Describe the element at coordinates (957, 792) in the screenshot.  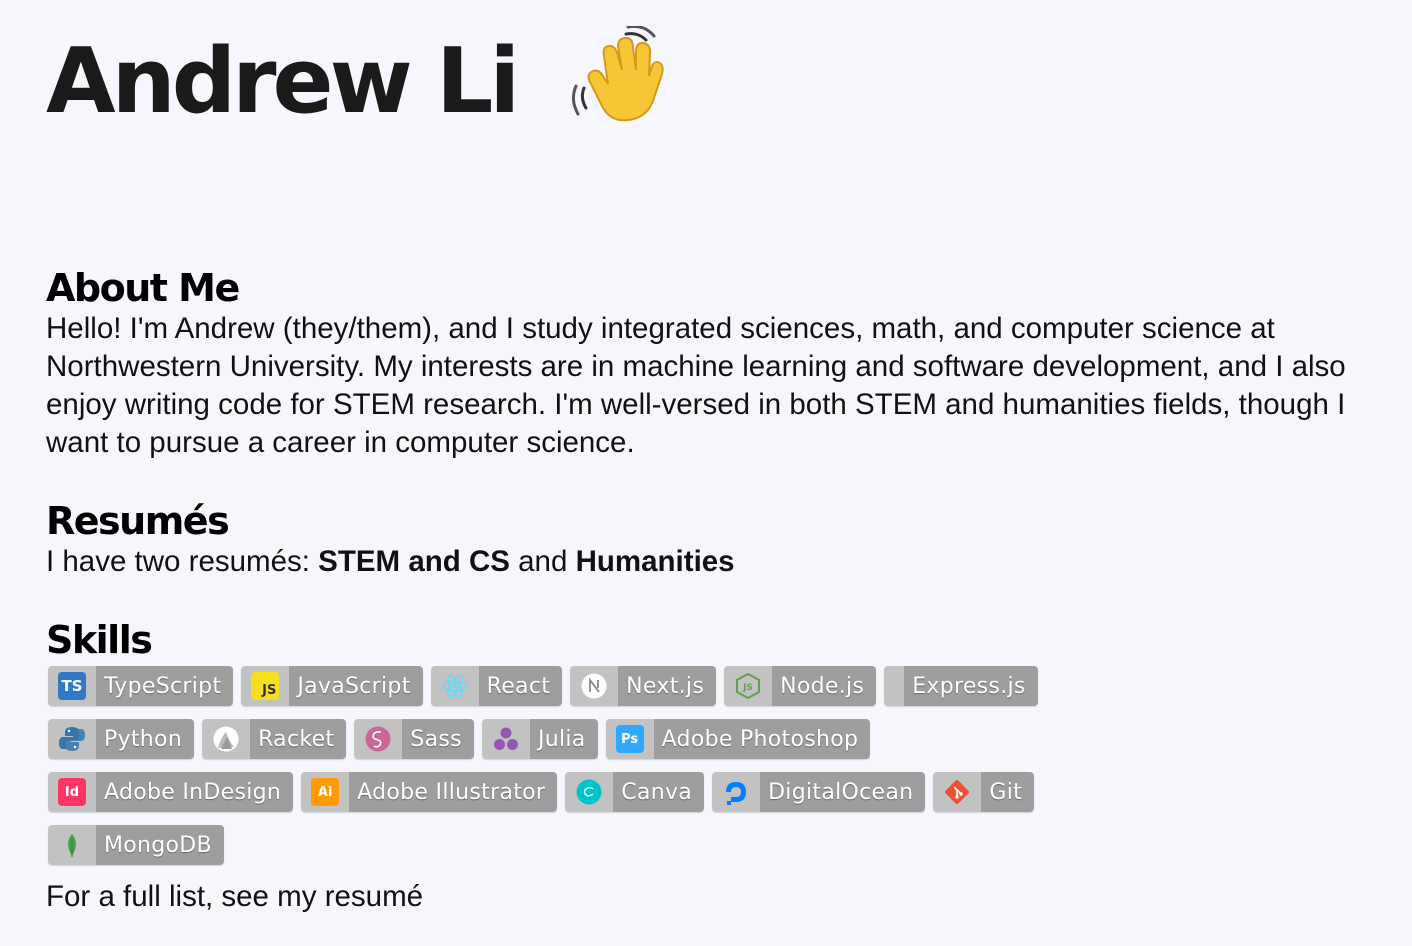
I see `git-icon` at that location.